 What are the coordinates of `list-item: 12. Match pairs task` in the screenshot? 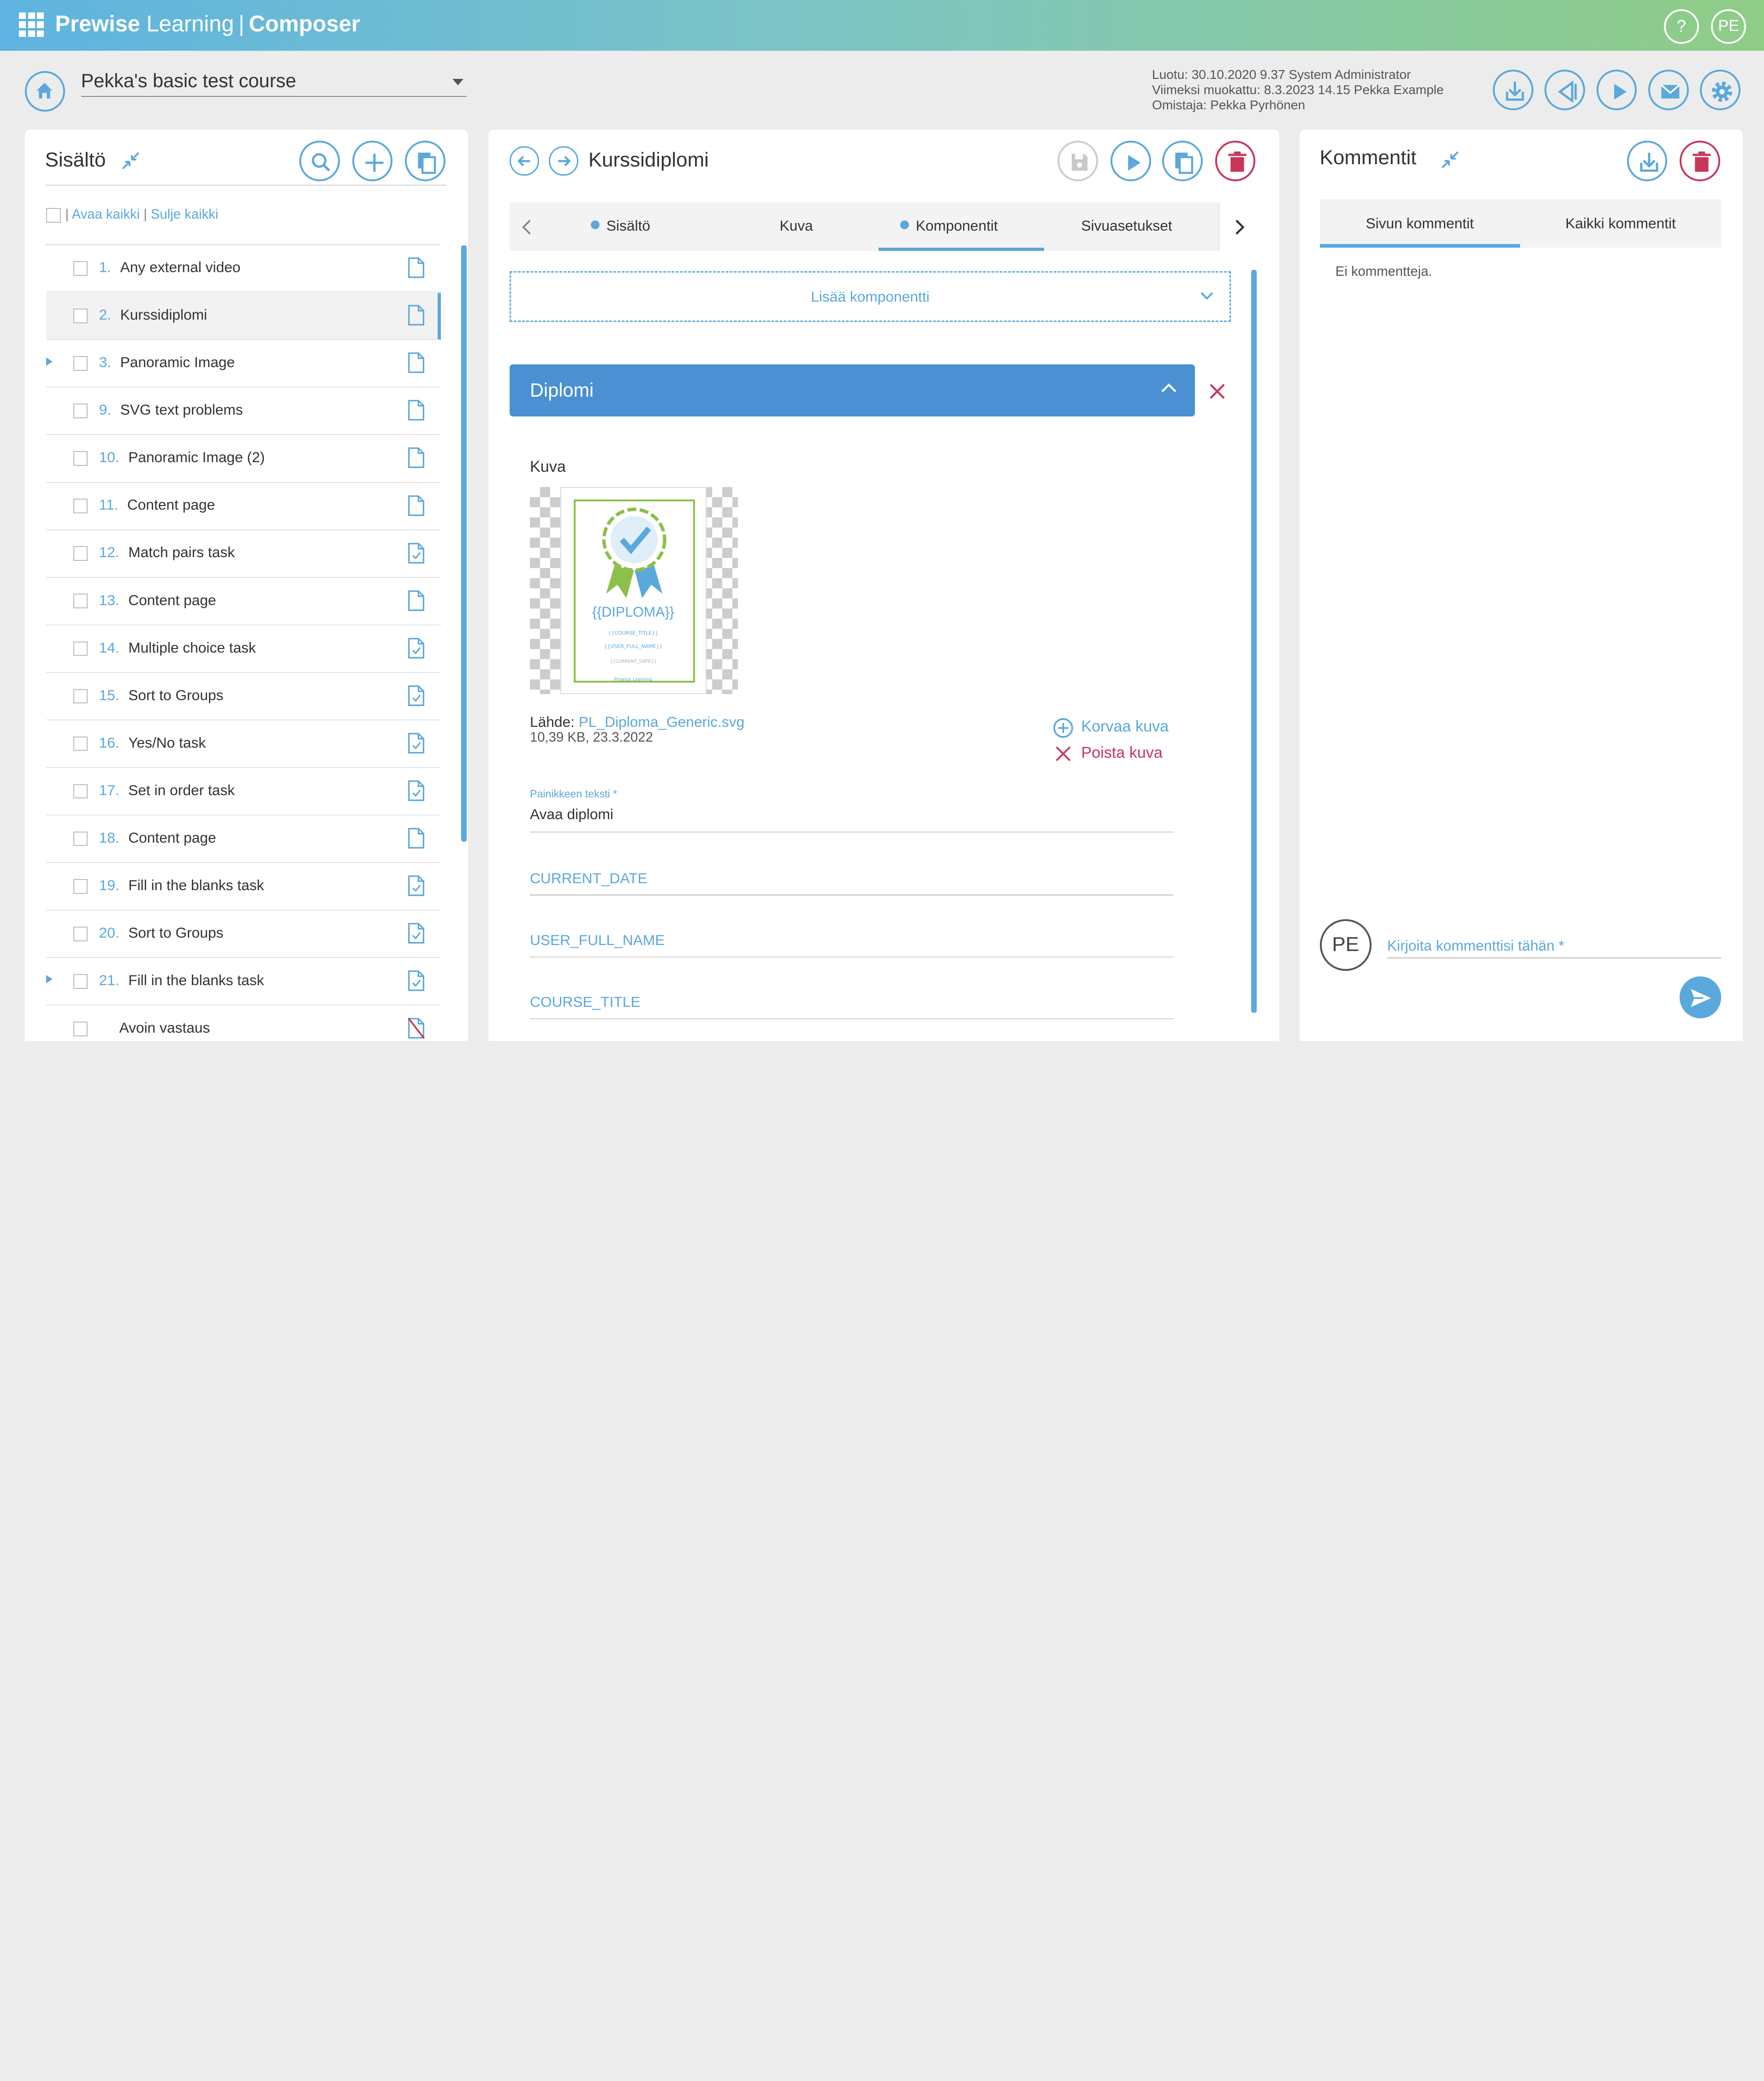 It's located at (243, 554).